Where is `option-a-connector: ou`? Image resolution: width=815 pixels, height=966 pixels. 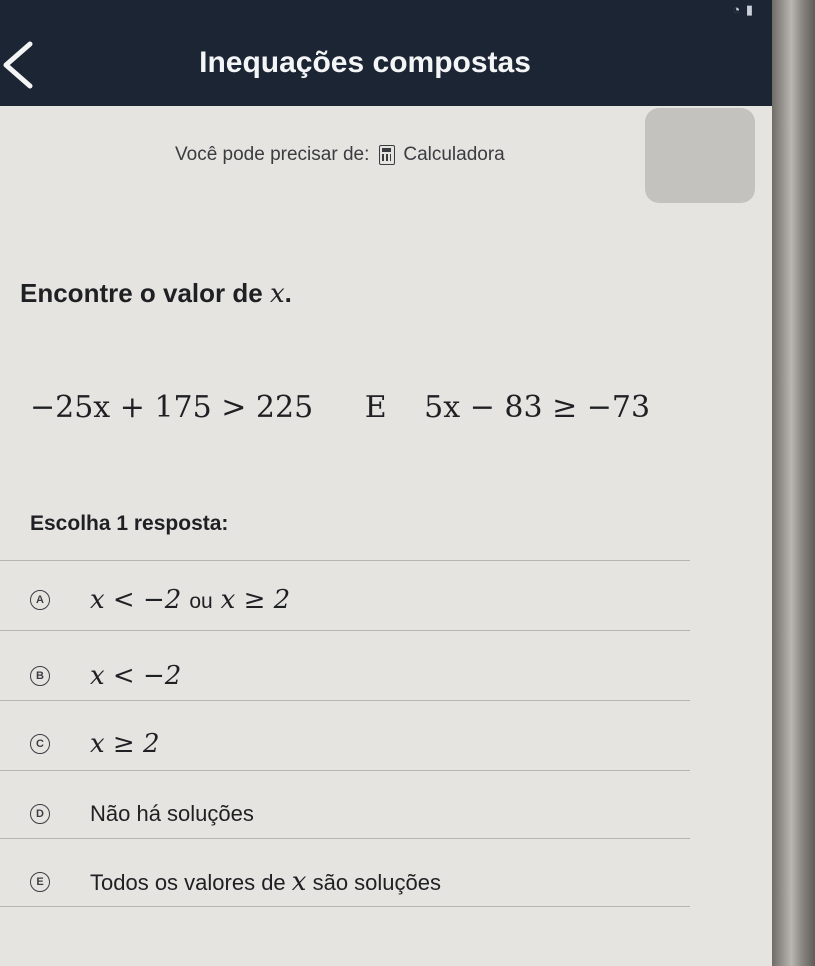 option-a-connector: ou is located at coordinates (201, 601).